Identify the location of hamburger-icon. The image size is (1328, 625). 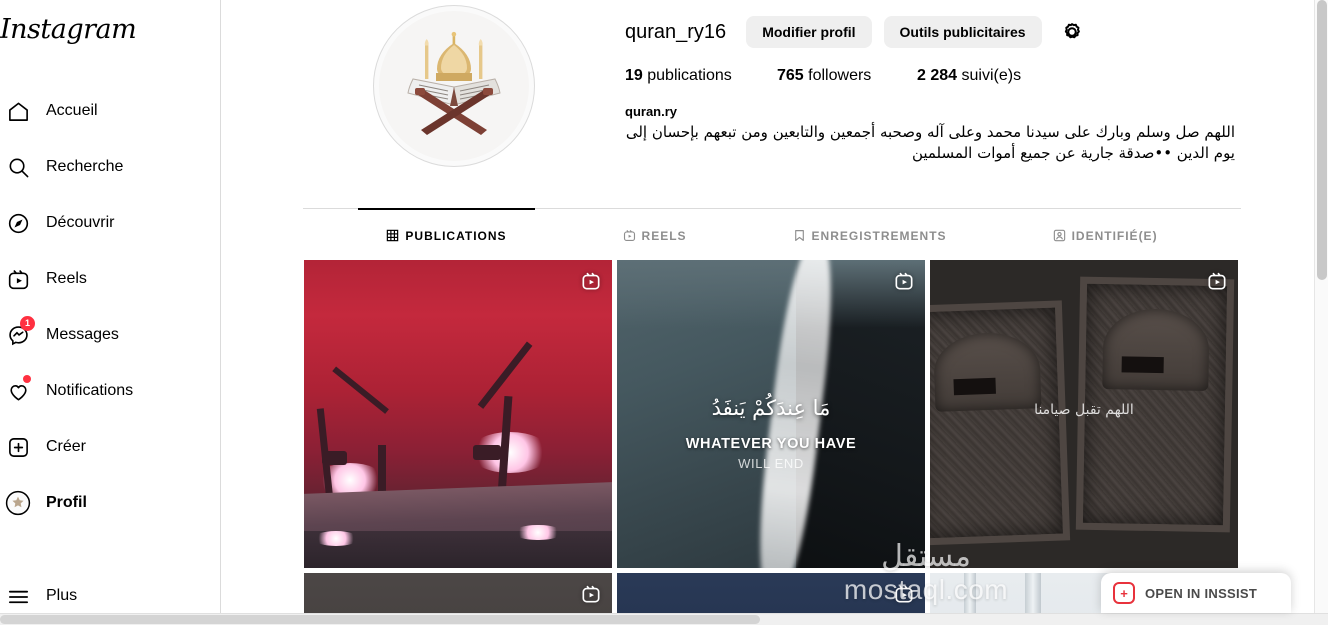
(19, 596).